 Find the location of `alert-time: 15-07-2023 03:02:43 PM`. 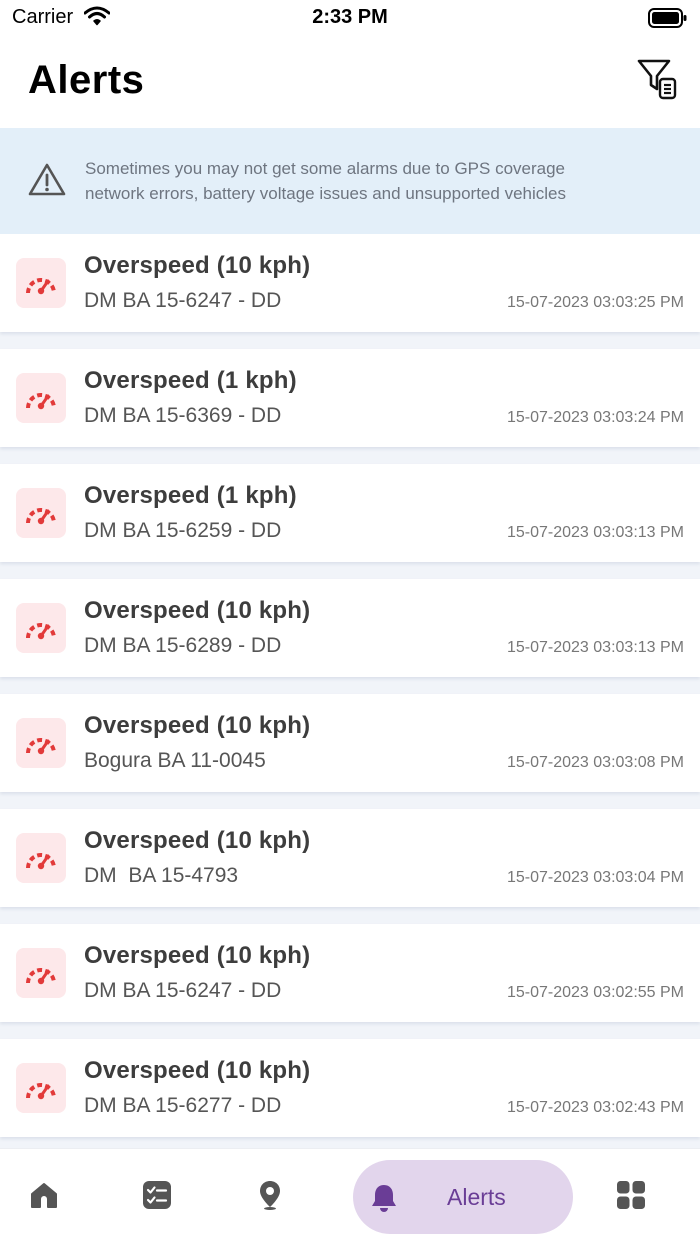

alert-time: 15-07-2023 03:02:43 PM is located at coordinates (595, 1107).